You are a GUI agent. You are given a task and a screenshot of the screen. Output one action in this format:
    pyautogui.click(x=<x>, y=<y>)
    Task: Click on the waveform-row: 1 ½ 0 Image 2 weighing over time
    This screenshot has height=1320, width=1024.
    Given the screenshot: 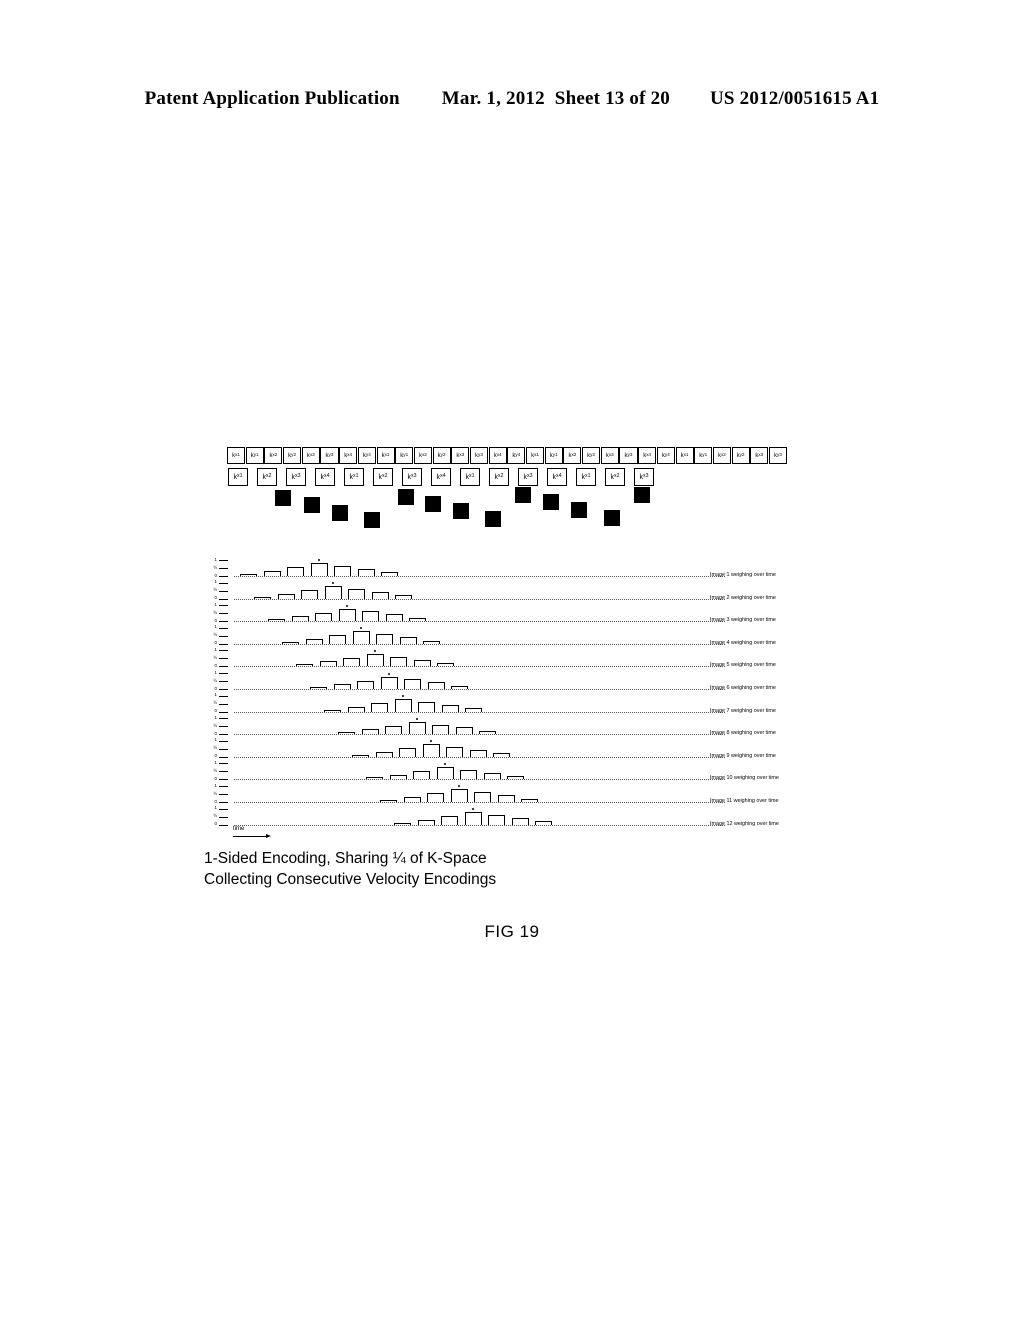 What is the action you would take?
    pyautogui.click(x=505, y=589)
    